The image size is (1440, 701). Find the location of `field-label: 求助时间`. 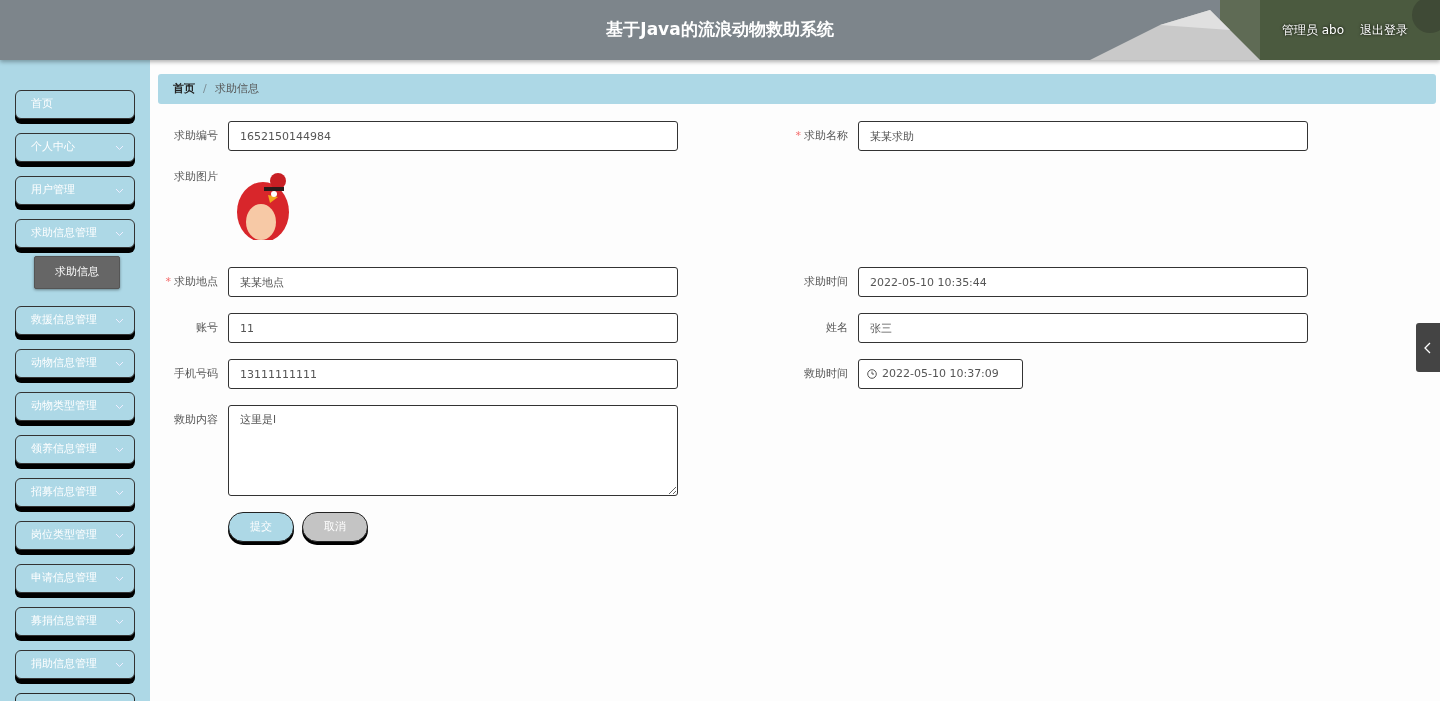

field-label: 求助时间 is located at coordinates (825, 282).